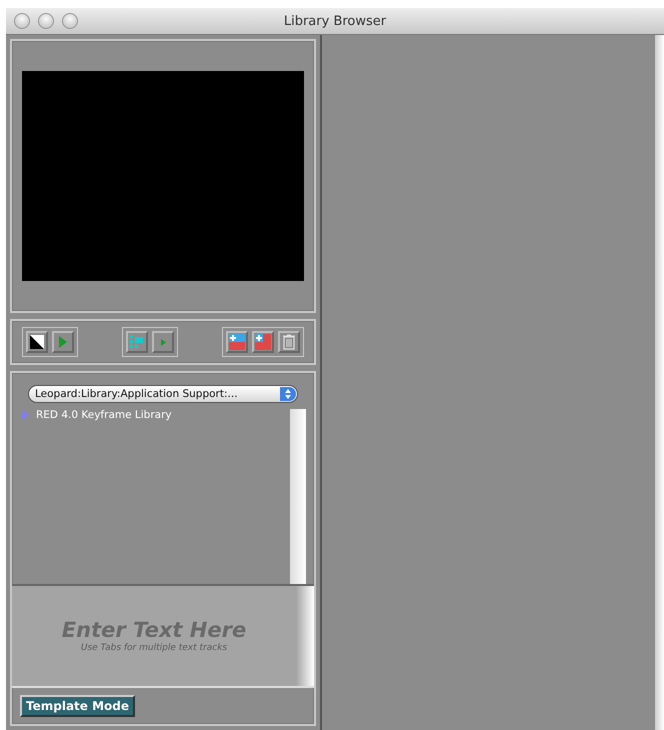 The image size is (664, 730). I want to click on add-clip-icon, so click(263, 342).